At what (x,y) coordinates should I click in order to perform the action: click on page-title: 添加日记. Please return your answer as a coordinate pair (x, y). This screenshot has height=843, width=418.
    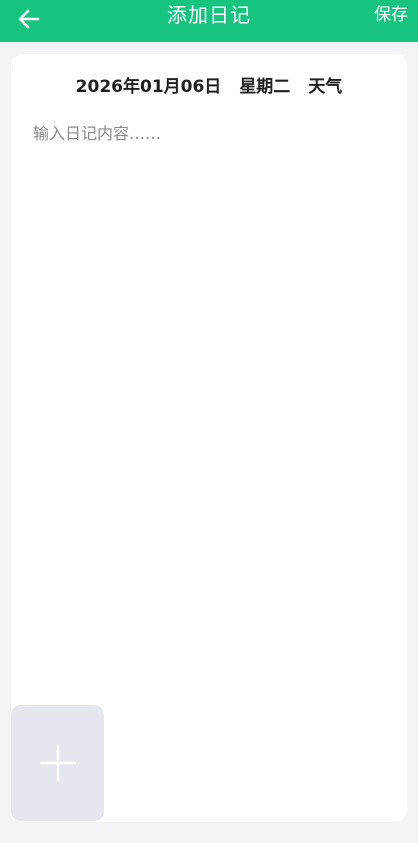
    Looking at the image, I should click on (209, 15).